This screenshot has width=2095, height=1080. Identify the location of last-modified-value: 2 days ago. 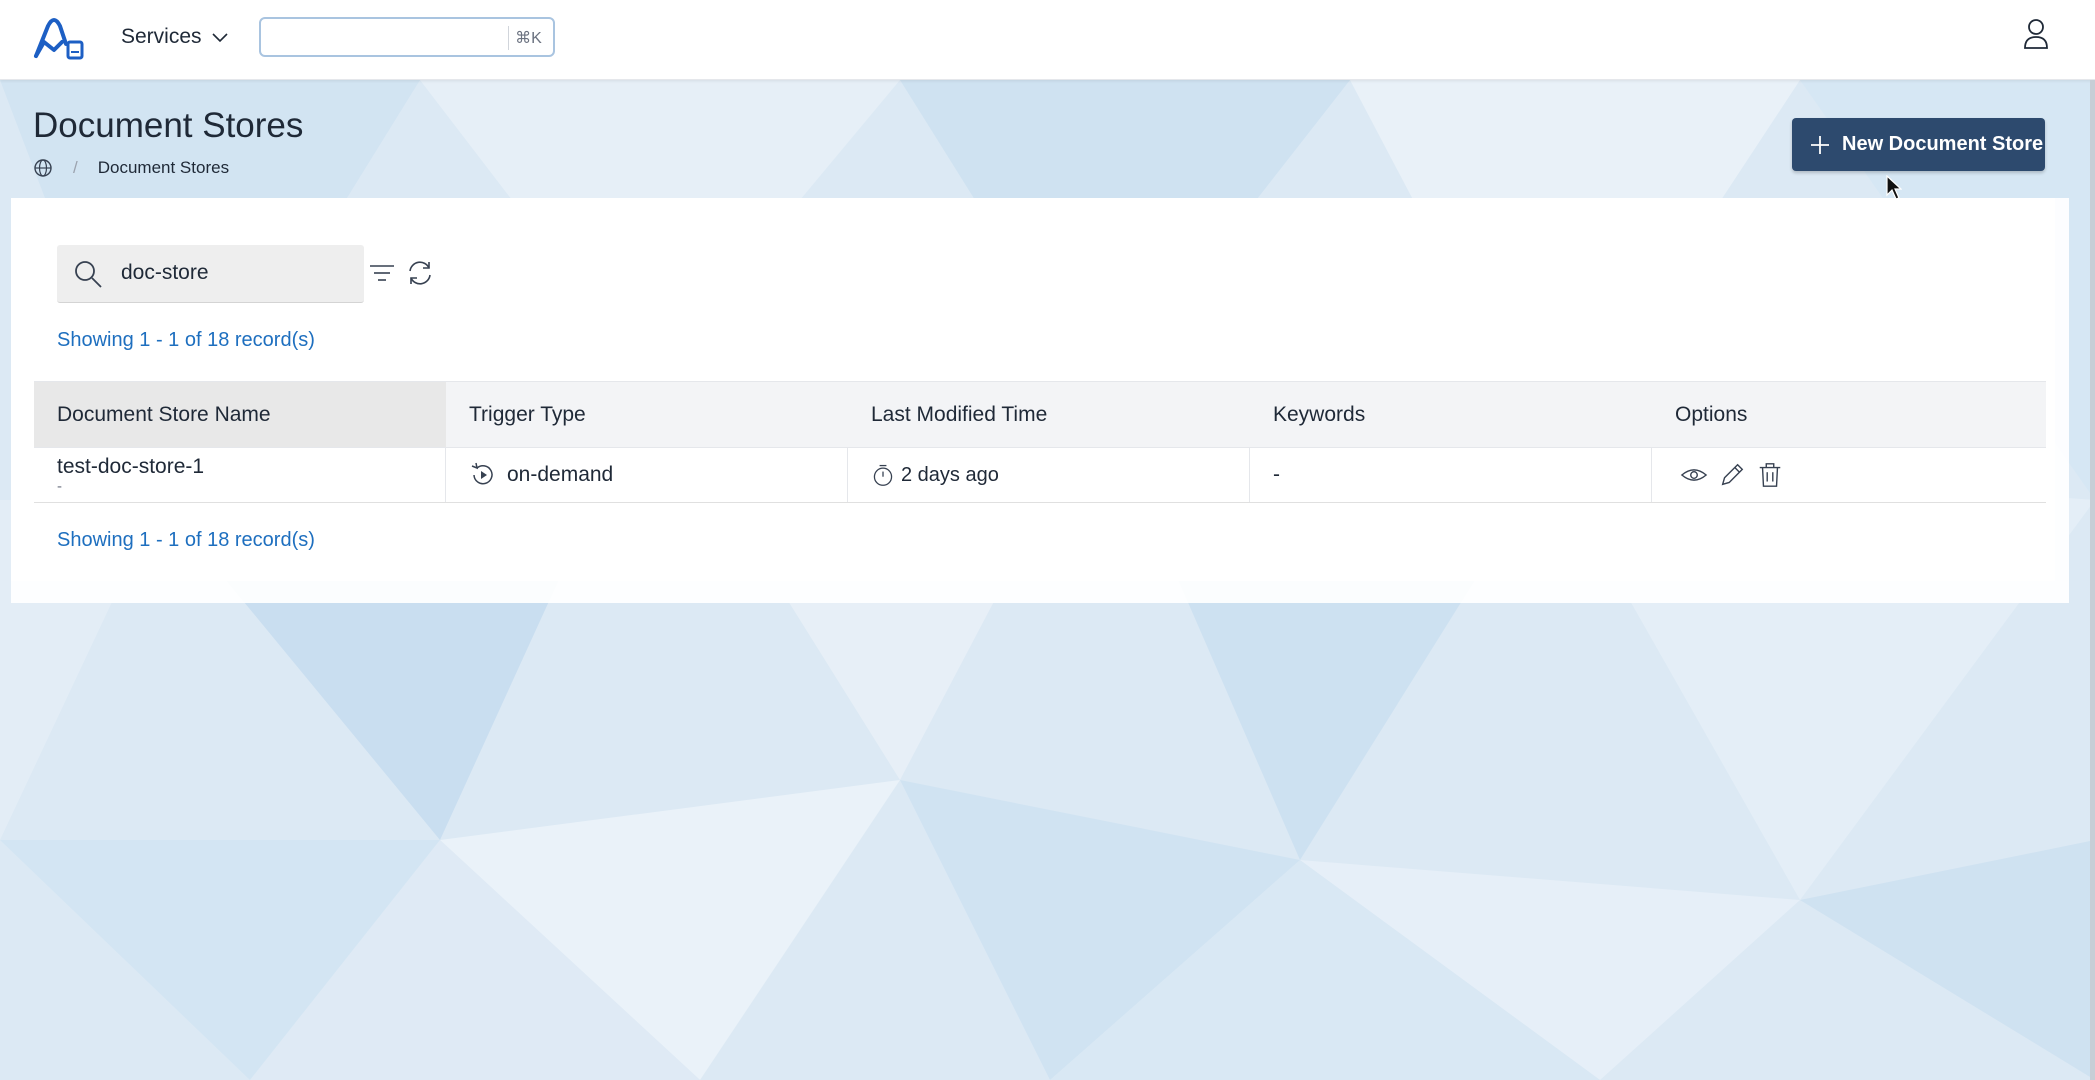
(950, 474).